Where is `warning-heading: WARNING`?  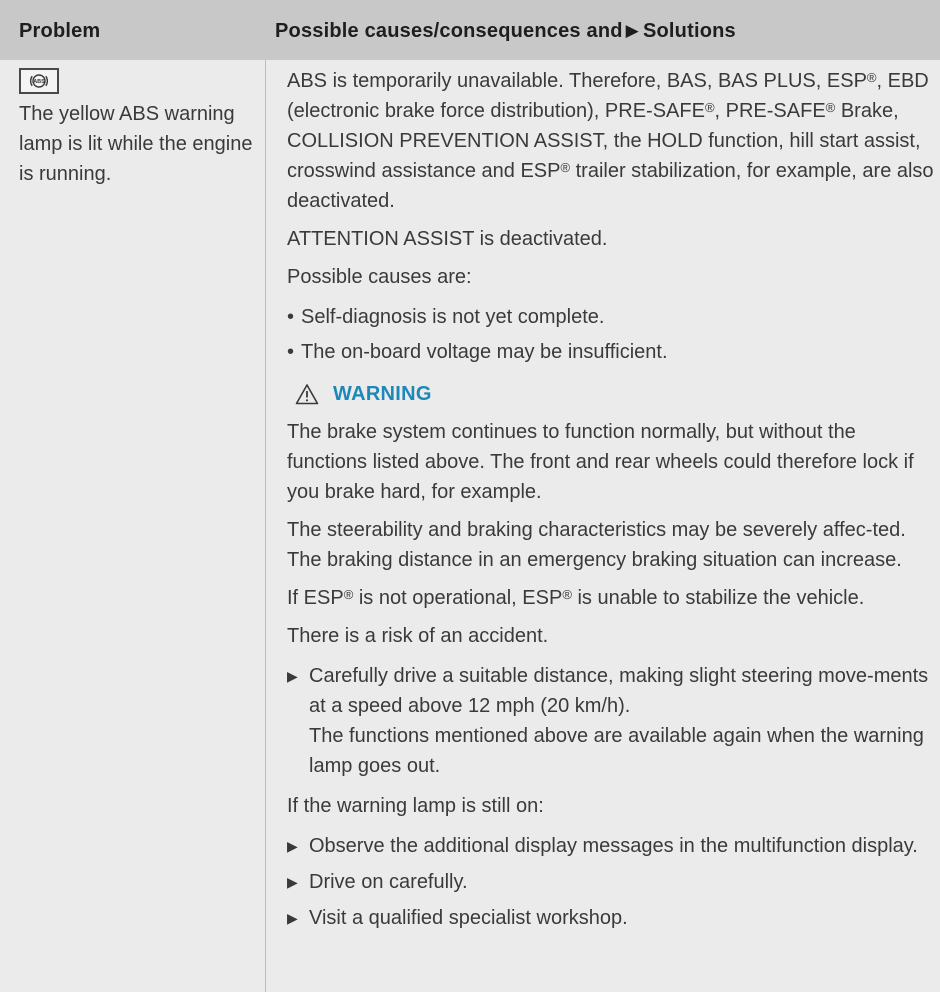
warning-heading: WARNING is located at coordinates (616, 394).